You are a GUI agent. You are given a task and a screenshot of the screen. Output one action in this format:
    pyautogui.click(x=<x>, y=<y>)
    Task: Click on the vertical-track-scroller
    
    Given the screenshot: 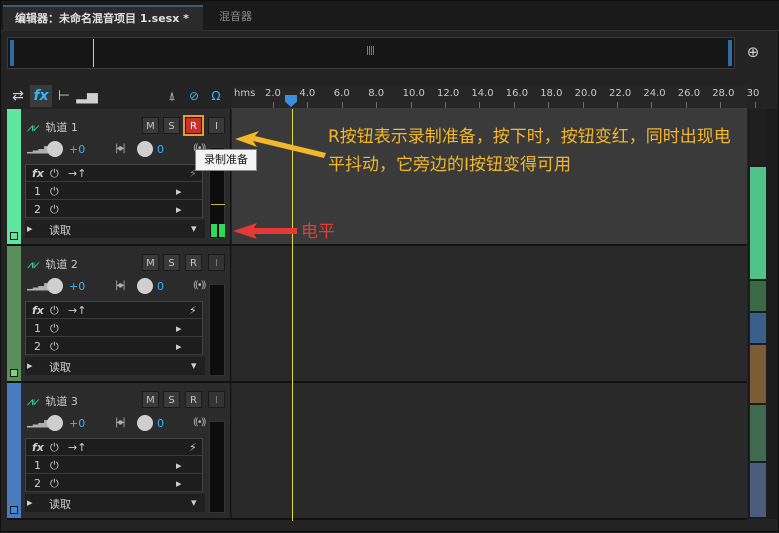 What is the action you would take?
    pyautogui.click(x=763, y=314)
    